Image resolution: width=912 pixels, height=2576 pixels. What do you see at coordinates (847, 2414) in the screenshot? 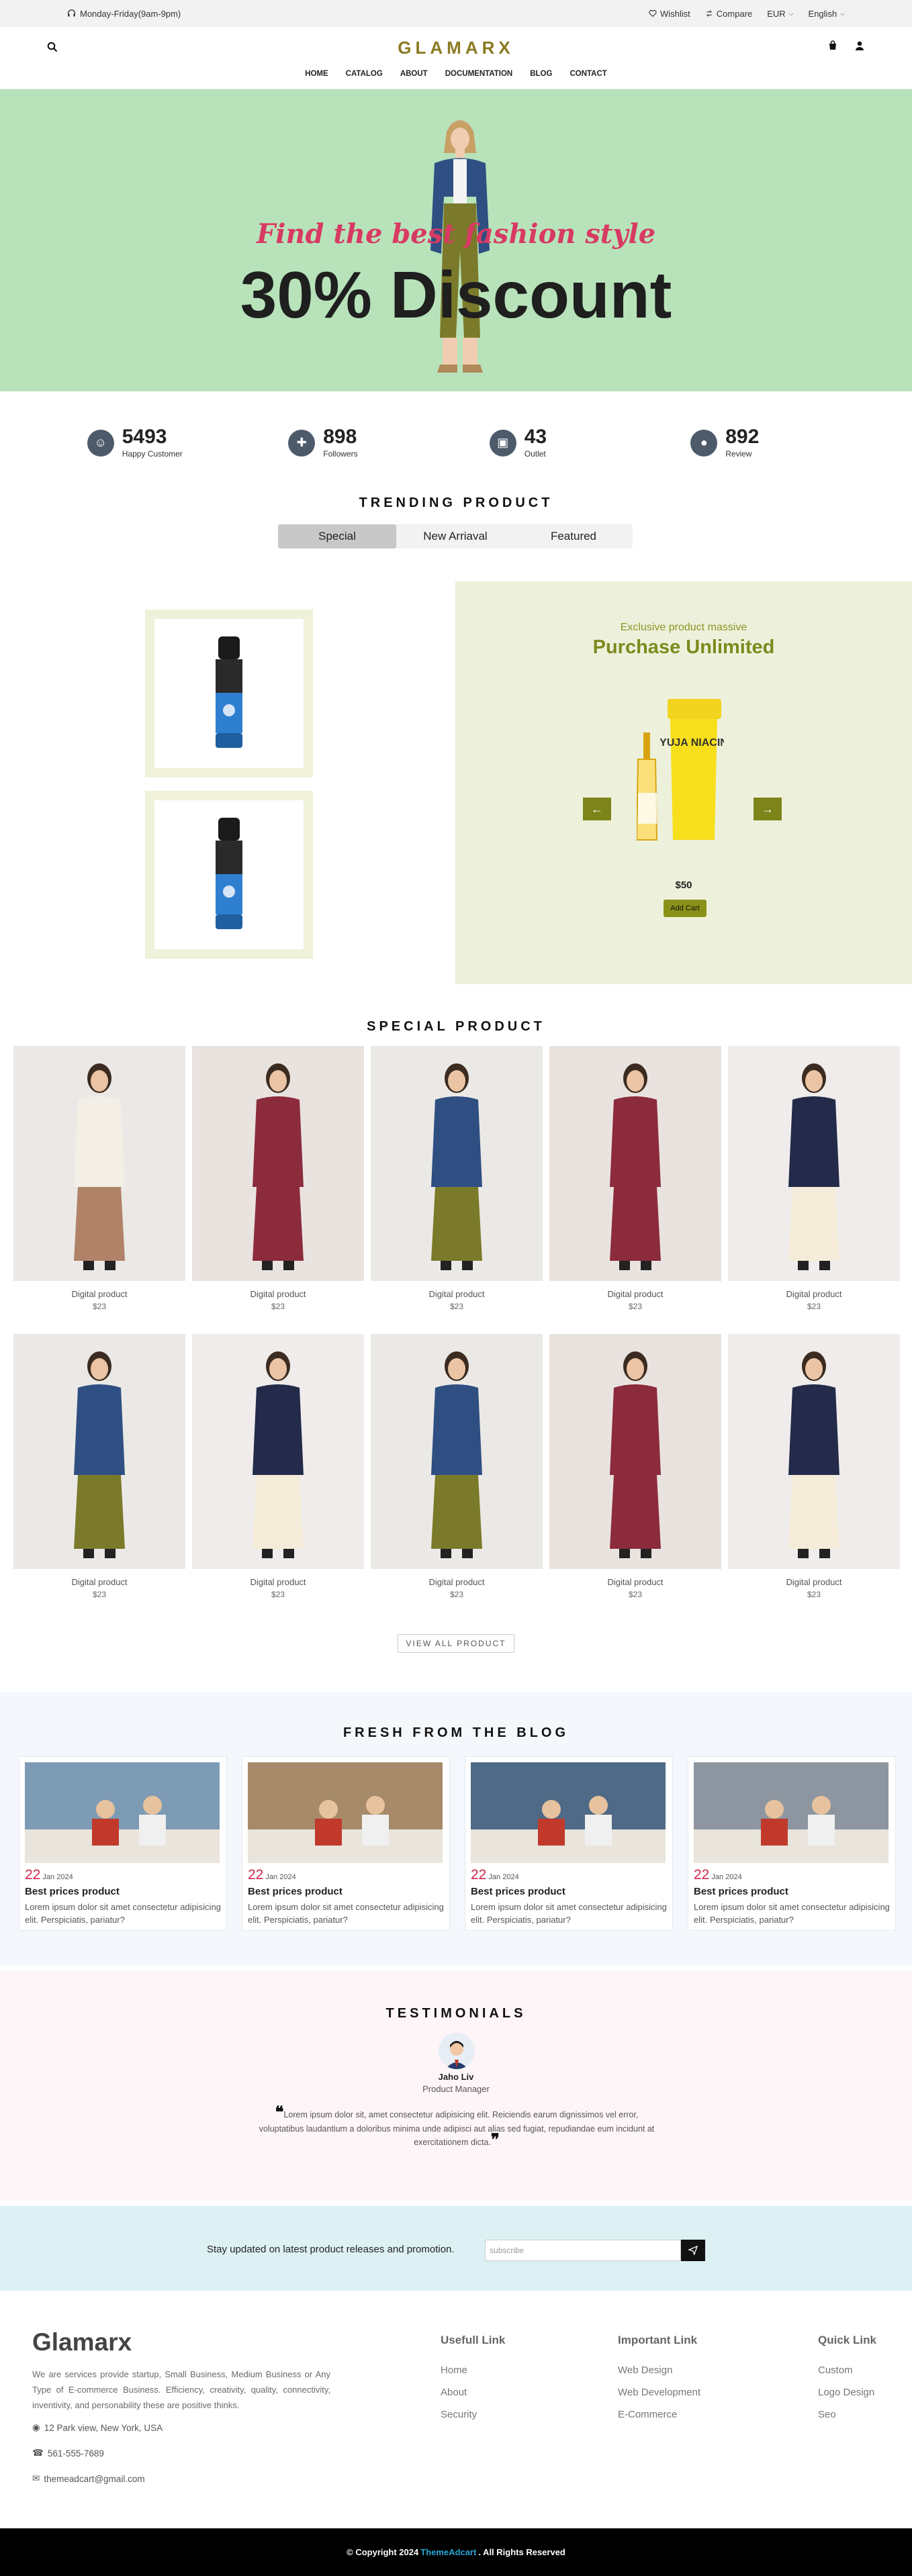
I see `footer-link: Seo` at bounding box center [847, 2414].